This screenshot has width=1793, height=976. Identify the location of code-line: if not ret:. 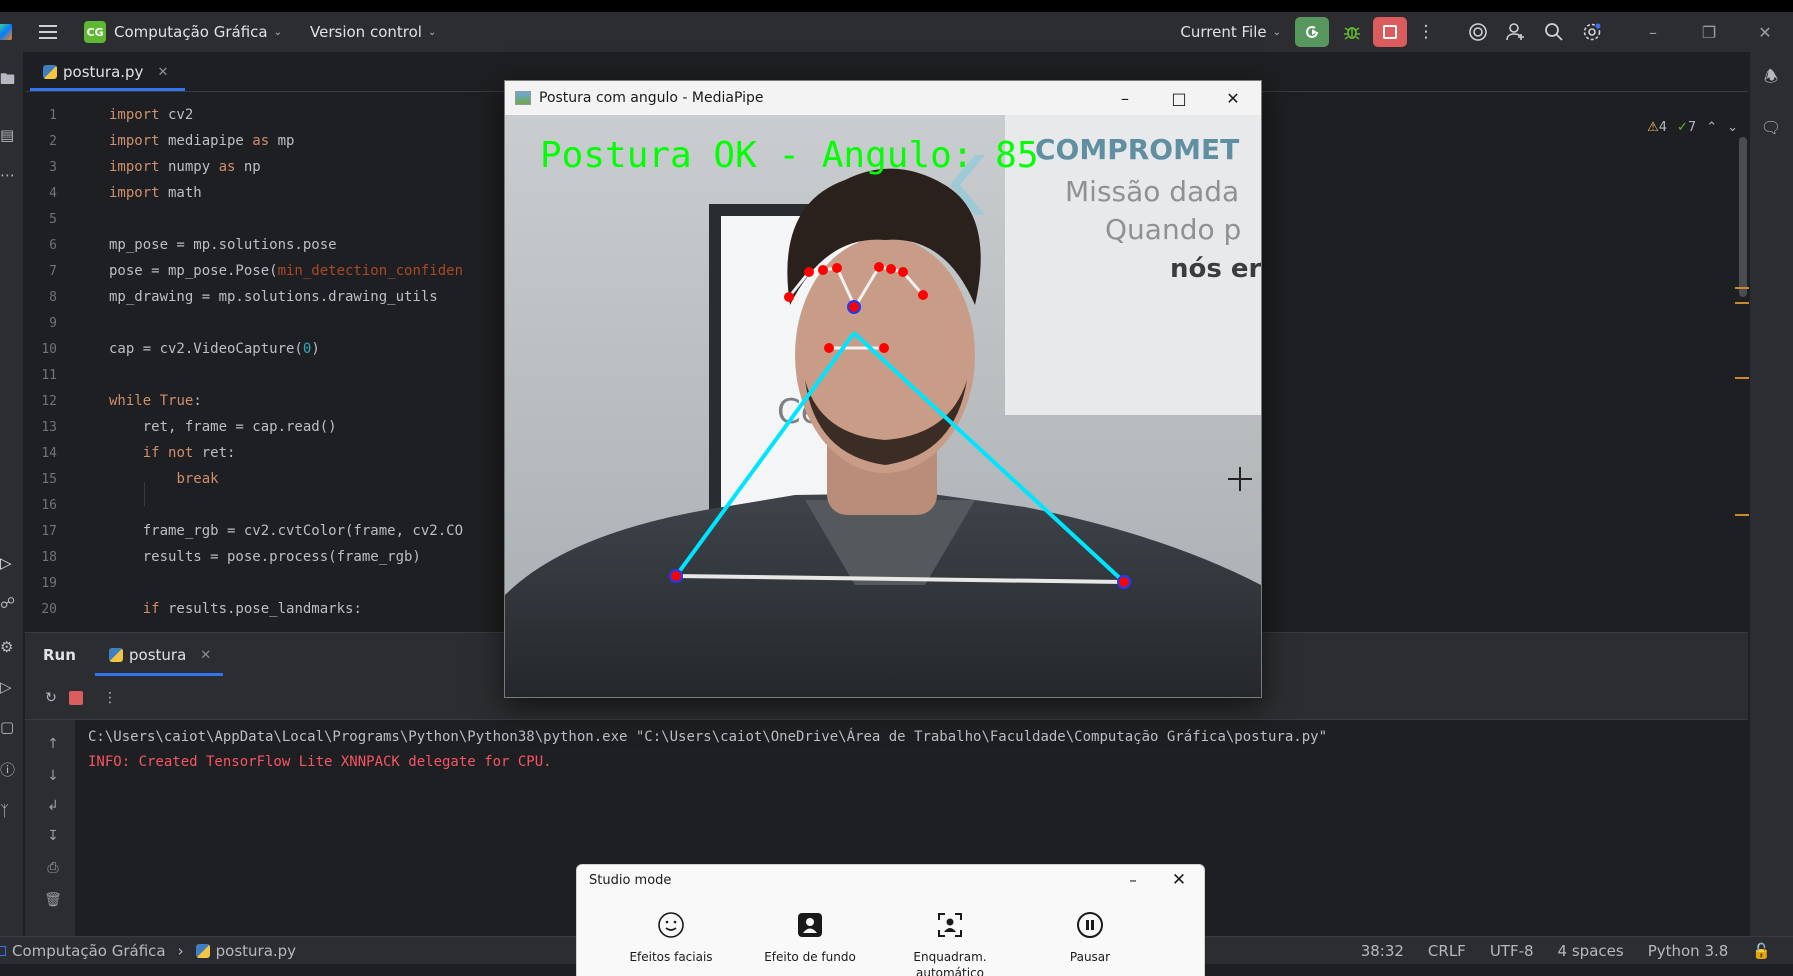
(189, 453).